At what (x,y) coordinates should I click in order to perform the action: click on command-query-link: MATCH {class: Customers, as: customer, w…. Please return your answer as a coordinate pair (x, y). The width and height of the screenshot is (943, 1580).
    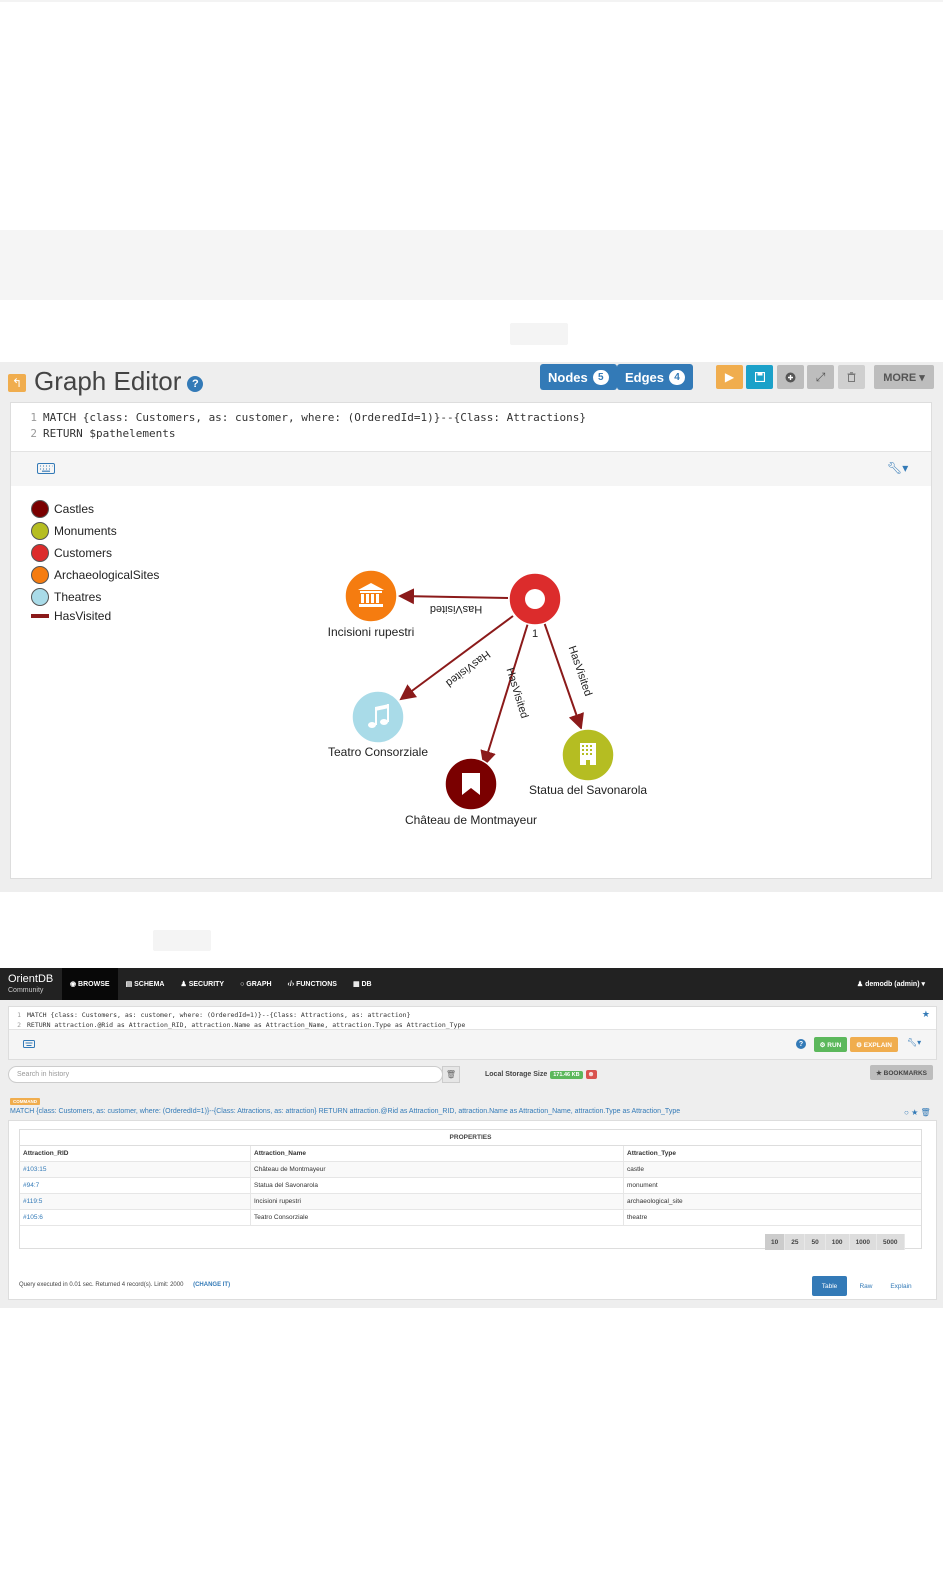
    Looking at the image, I should click on (345, 1111).